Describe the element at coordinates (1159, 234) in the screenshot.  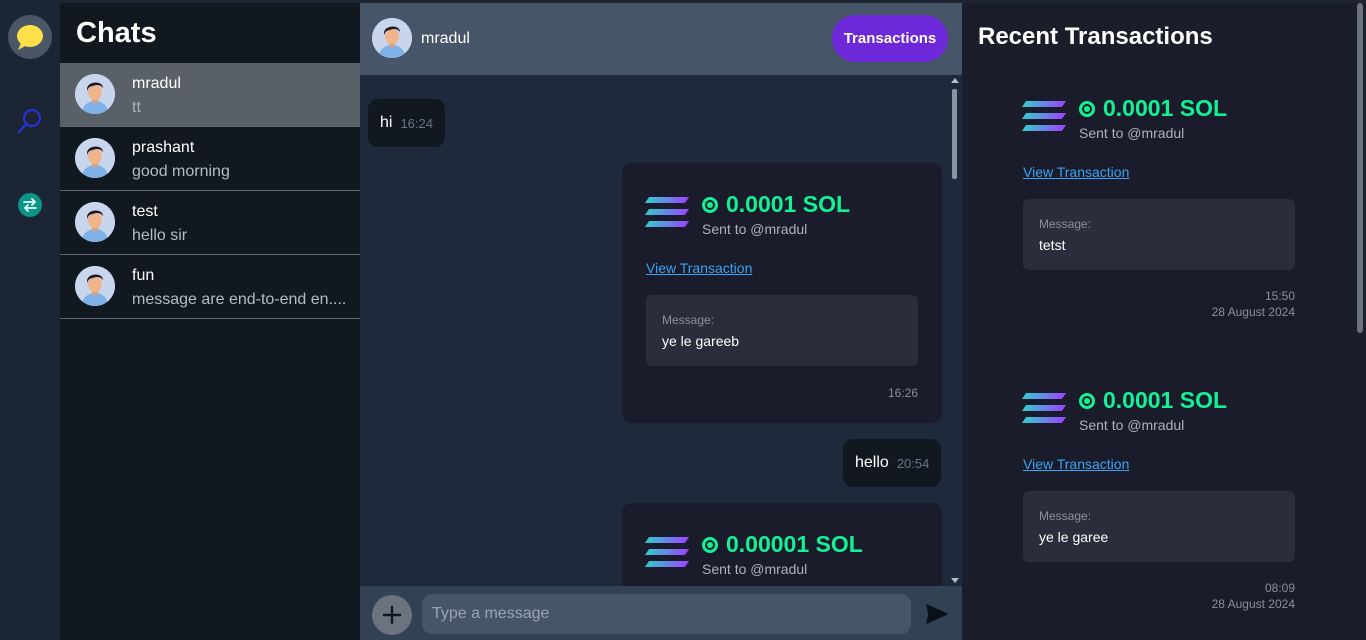
I see `transaction-message-box: Message: tetst` at that location.